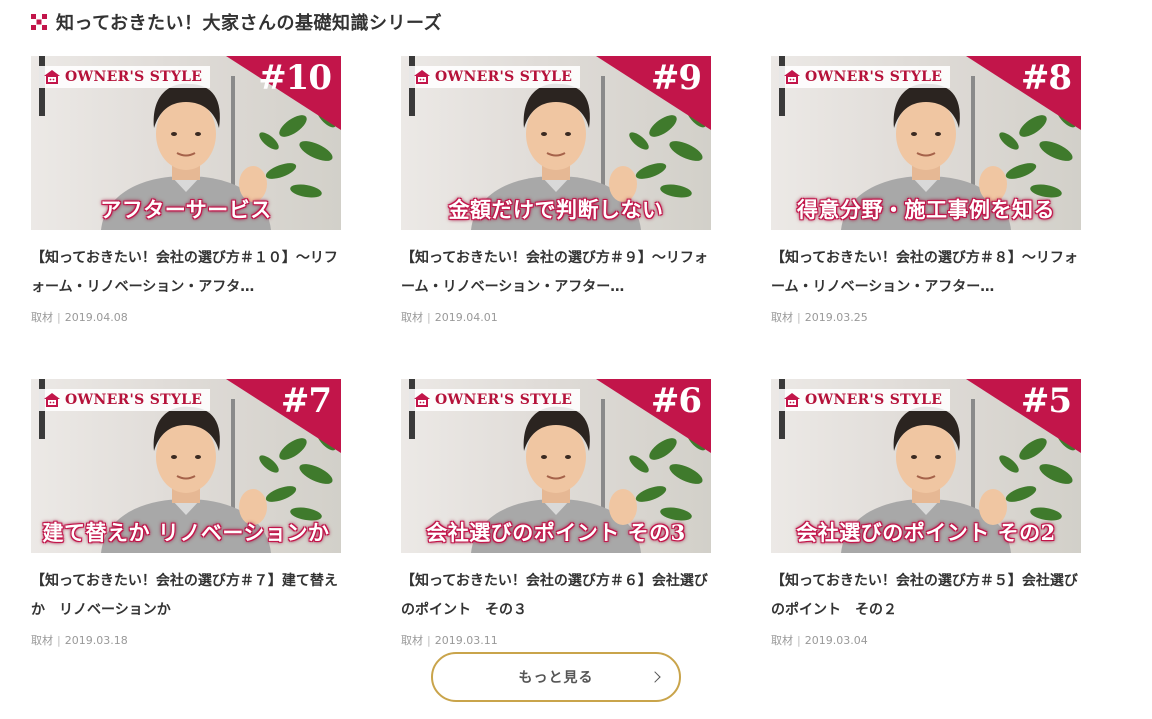  I want to click on article-thumbnail: OWNER'S STYLE #8 得意分野・施工事例を知る, so click(926, 143).